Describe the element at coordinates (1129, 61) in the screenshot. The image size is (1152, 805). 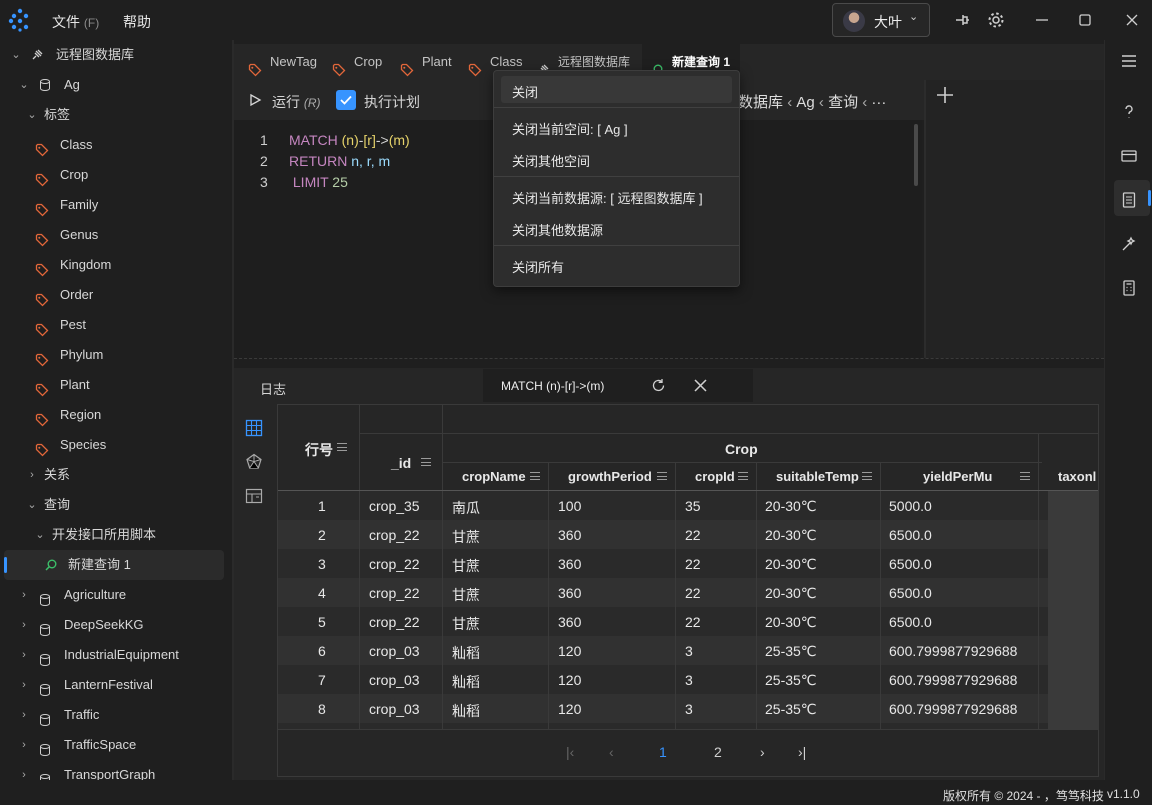
I see `menu-icon` at that location.